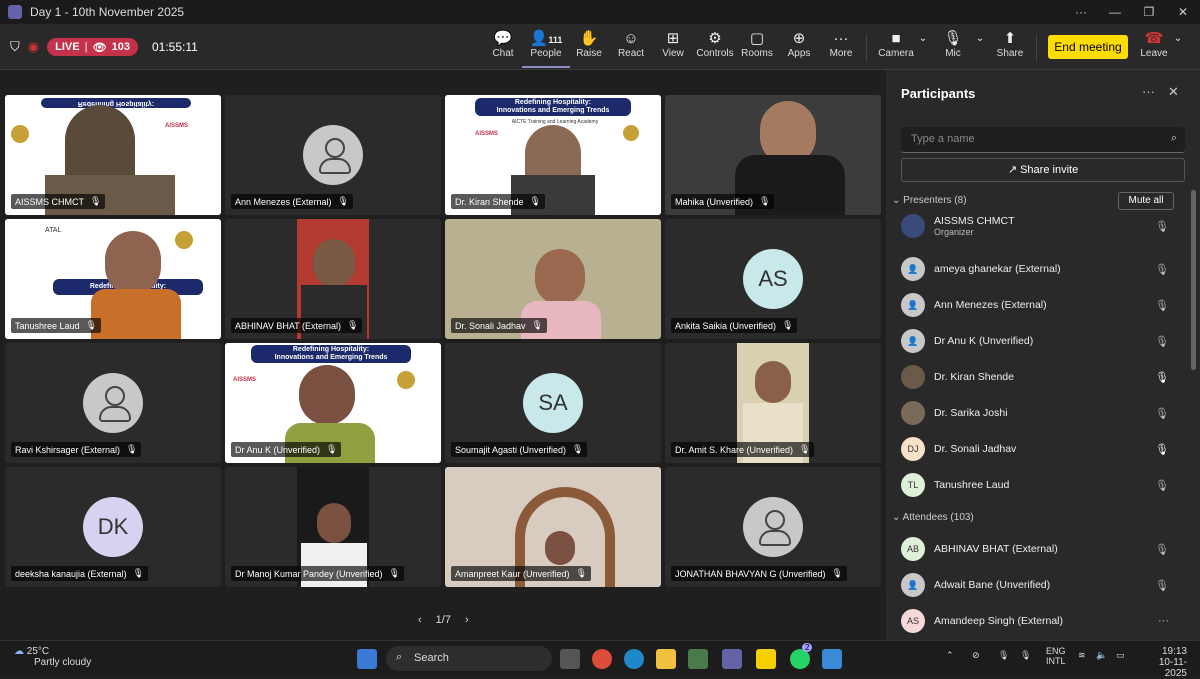 The height and width of the screenshot is (679, 1200). What do you see at coordinates (553, 527) in the screenshot?
I see `video-tile: Amanpreet Kaur (Unverified) 🎙` at bounding box center [553, 527].